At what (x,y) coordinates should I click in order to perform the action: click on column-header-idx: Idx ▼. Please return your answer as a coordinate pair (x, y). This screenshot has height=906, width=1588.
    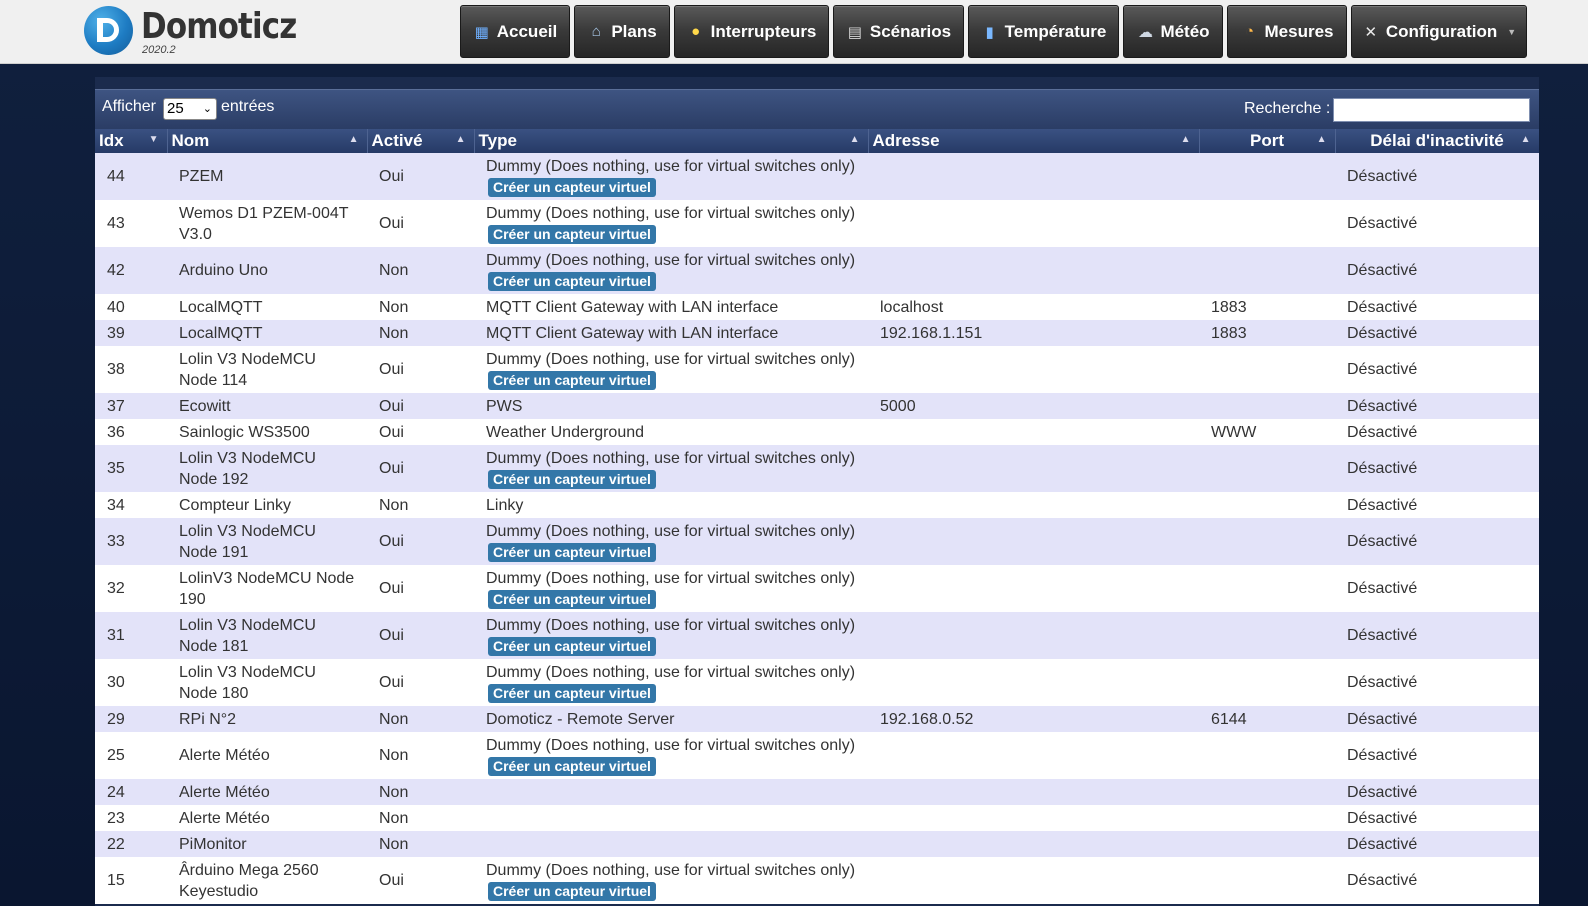
    Looking at the image, I should click on (131, 141).